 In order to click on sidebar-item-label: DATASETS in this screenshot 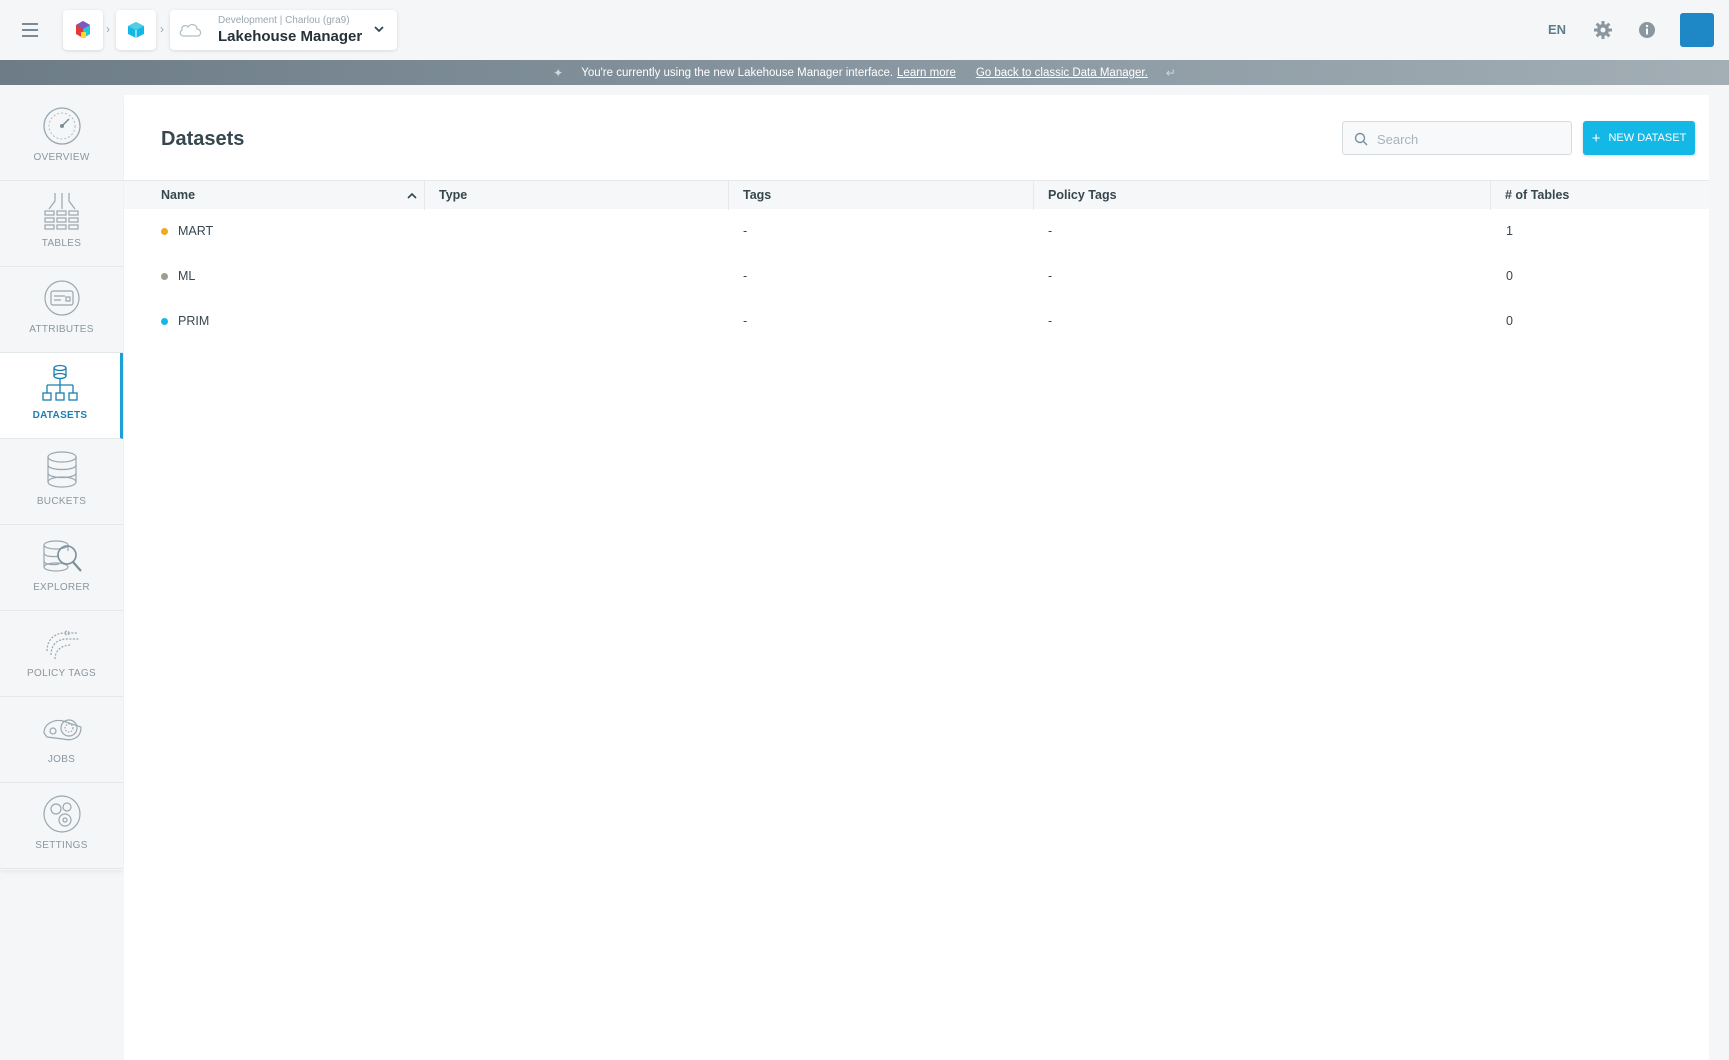, I will do `click(60, 415)`.